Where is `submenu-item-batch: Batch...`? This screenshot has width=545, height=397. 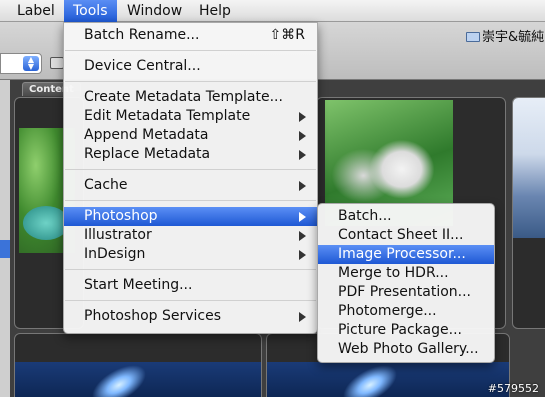
submenu-item-batch: Batch... is located at coordinates (406, 216).